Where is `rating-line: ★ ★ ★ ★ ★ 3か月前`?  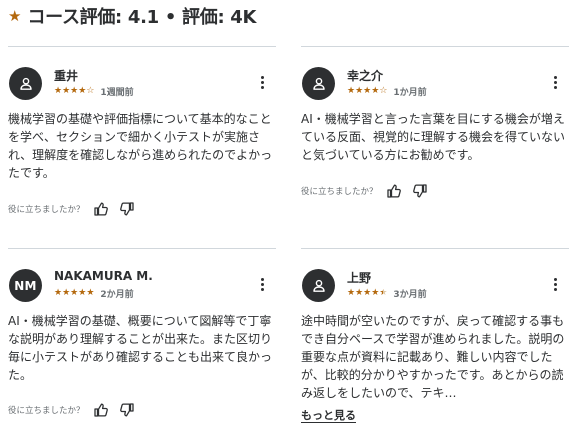
rating-line: ★ ★ ★ ★ ★ 3か月前 is located at coordinates (387, 294).